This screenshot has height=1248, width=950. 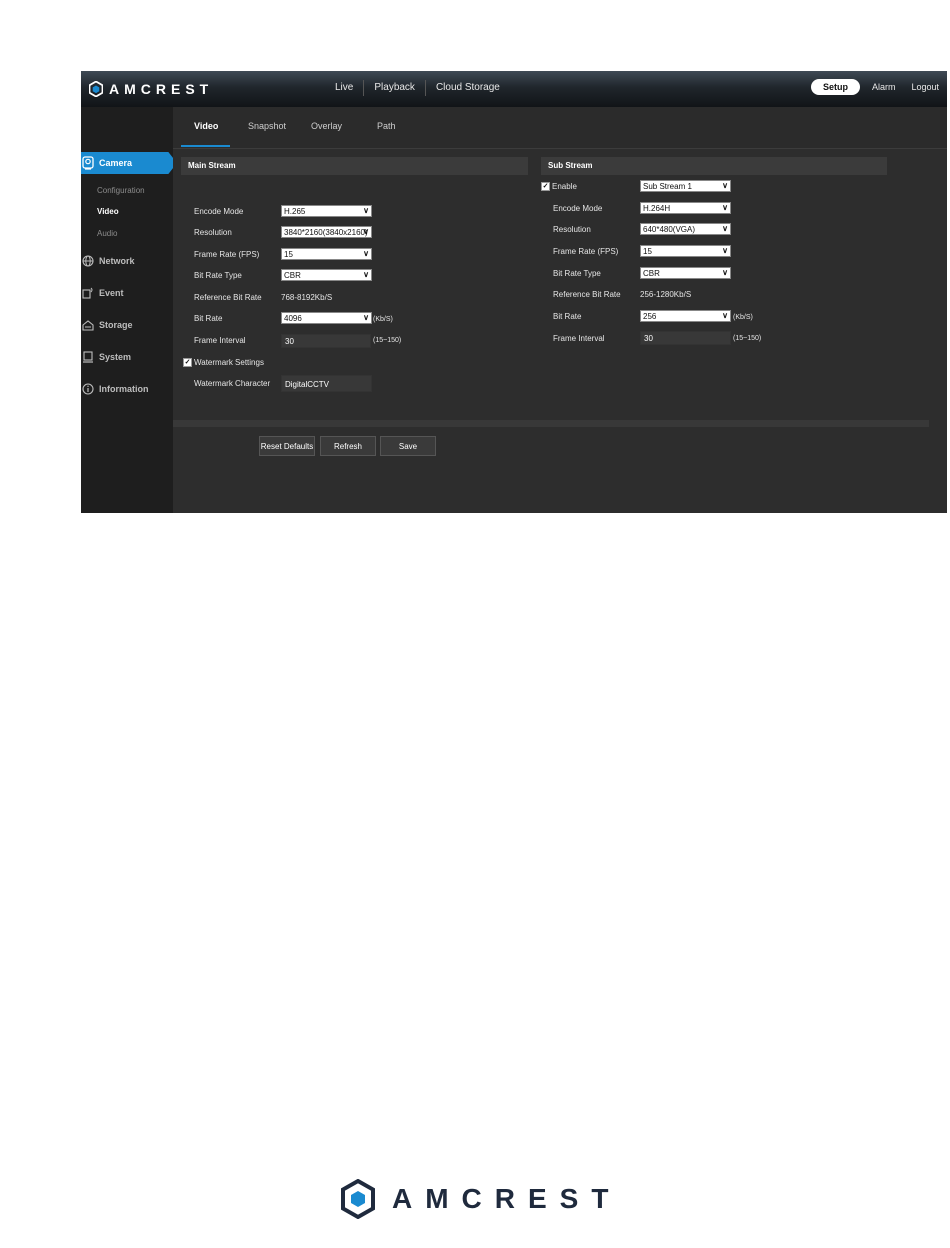 What do you see at coordinates (685, 208) in the screenshot?
I see `sub-encode-mode-select: H.264H ∨` at bounding box center [685, 208].